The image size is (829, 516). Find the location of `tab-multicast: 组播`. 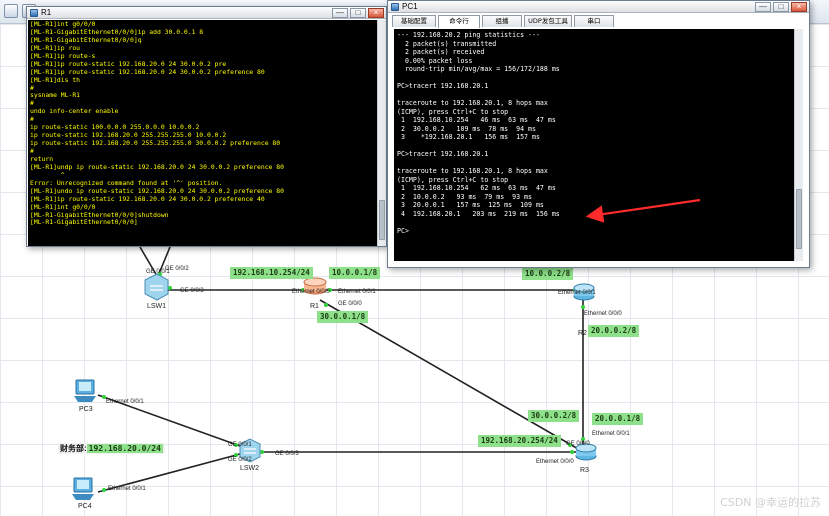

tab-multicast: 组播 is located at coordinates (502, 21).